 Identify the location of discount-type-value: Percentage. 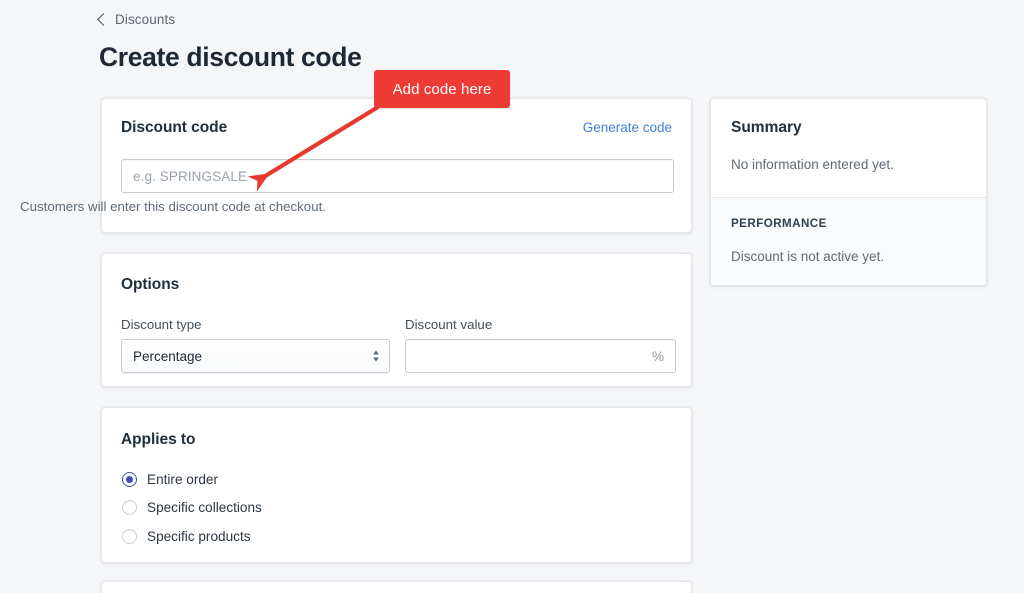
(168, 356).